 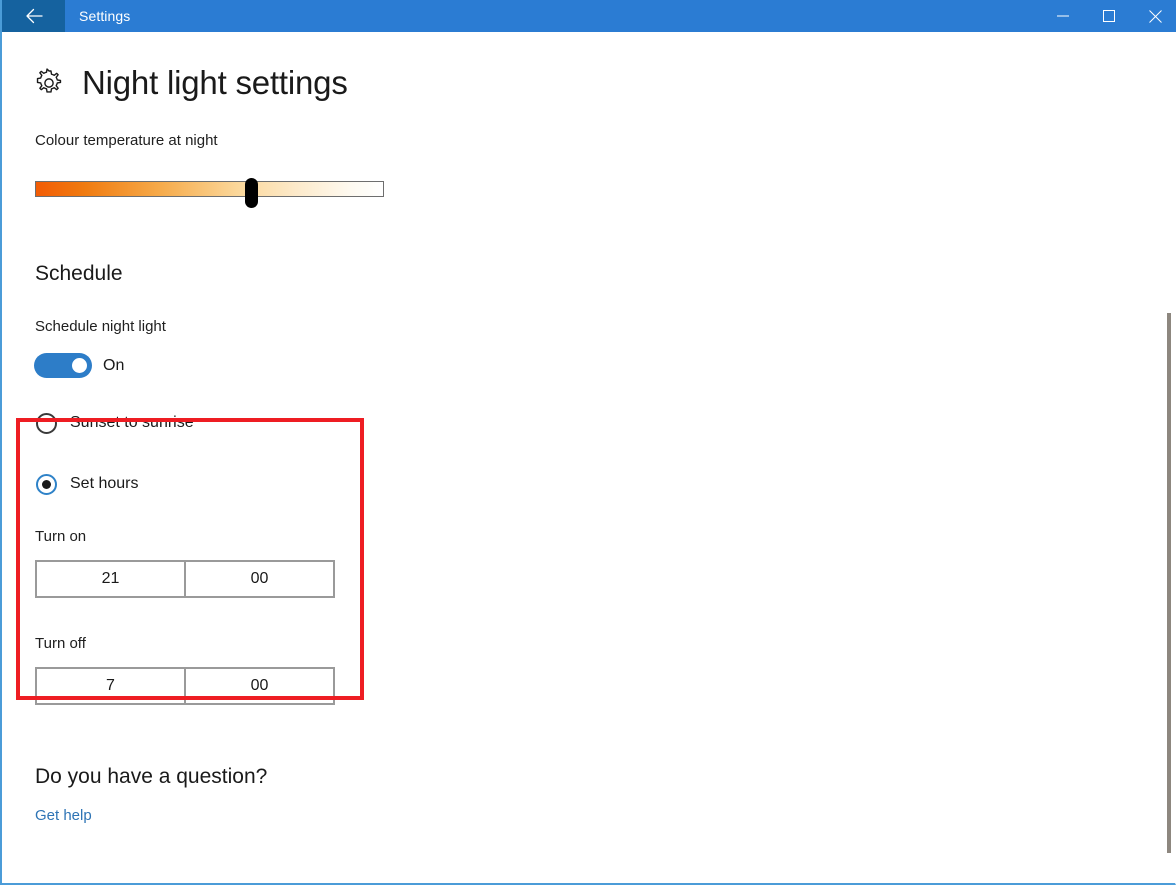 What do you see at coordinates (259, 579) in the screenshot?
I see `turn-on-minute-field: 00` at bounding box center [259, 579].